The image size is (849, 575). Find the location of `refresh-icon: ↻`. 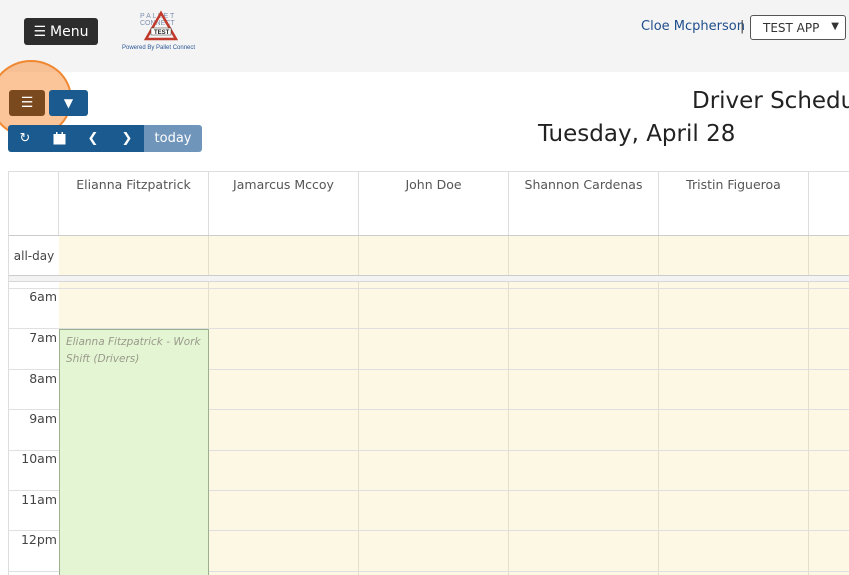

refresh-icon: ↻ is located at coordinates (25, 138).